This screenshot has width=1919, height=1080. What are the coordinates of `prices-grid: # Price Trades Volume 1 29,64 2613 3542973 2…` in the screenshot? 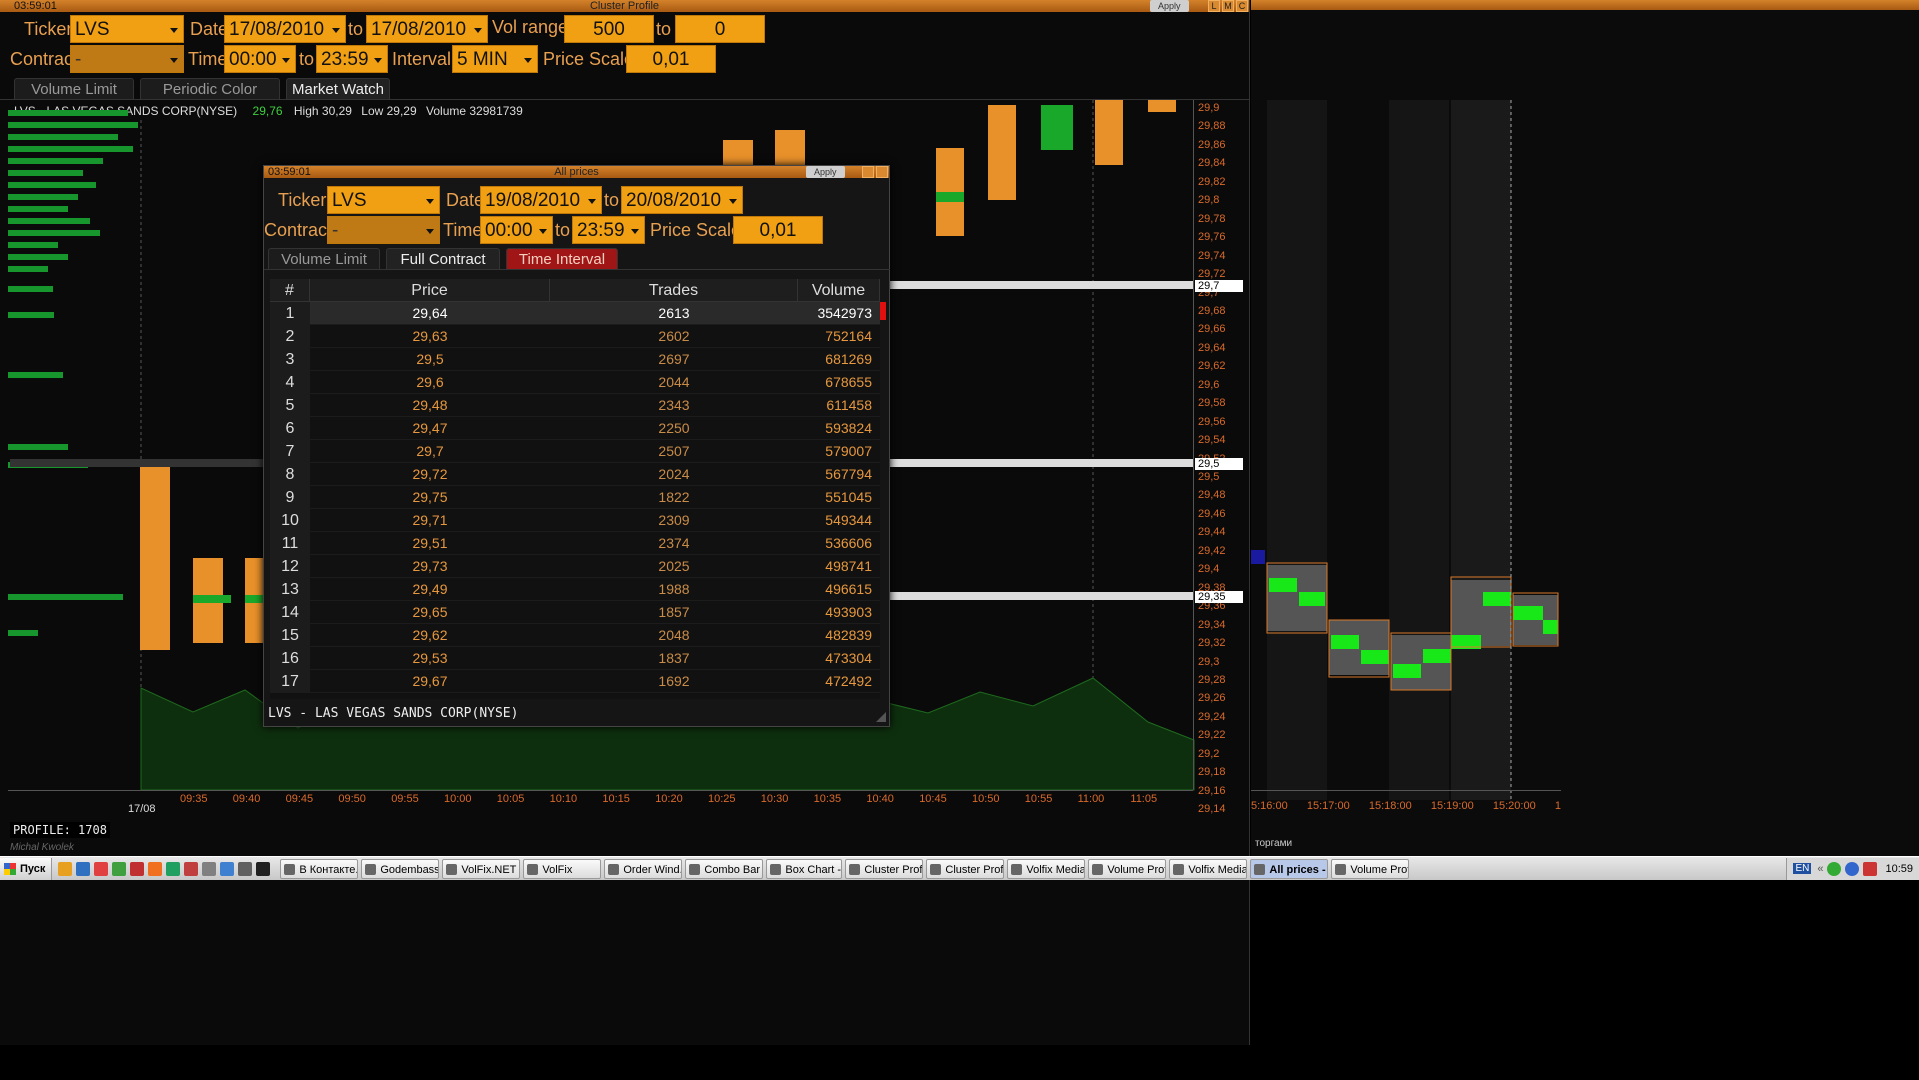 It's located at (575, 489).